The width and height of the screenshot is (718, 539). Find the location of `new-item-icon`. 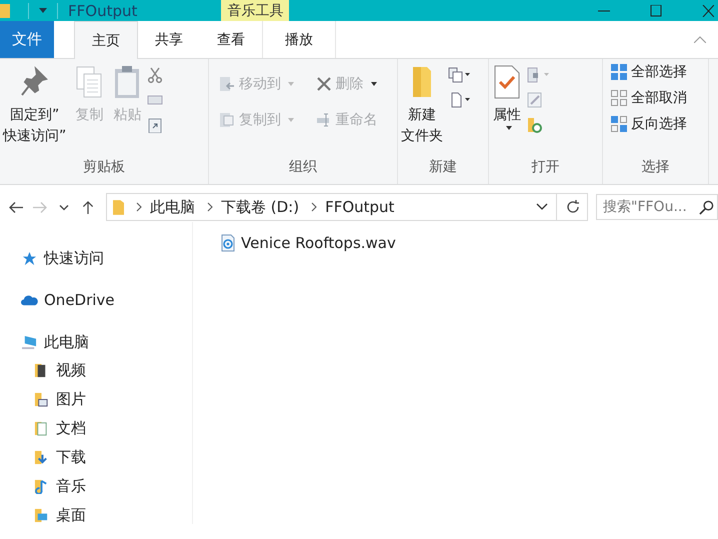

new-item-icon is located at coordinates (459, 75).